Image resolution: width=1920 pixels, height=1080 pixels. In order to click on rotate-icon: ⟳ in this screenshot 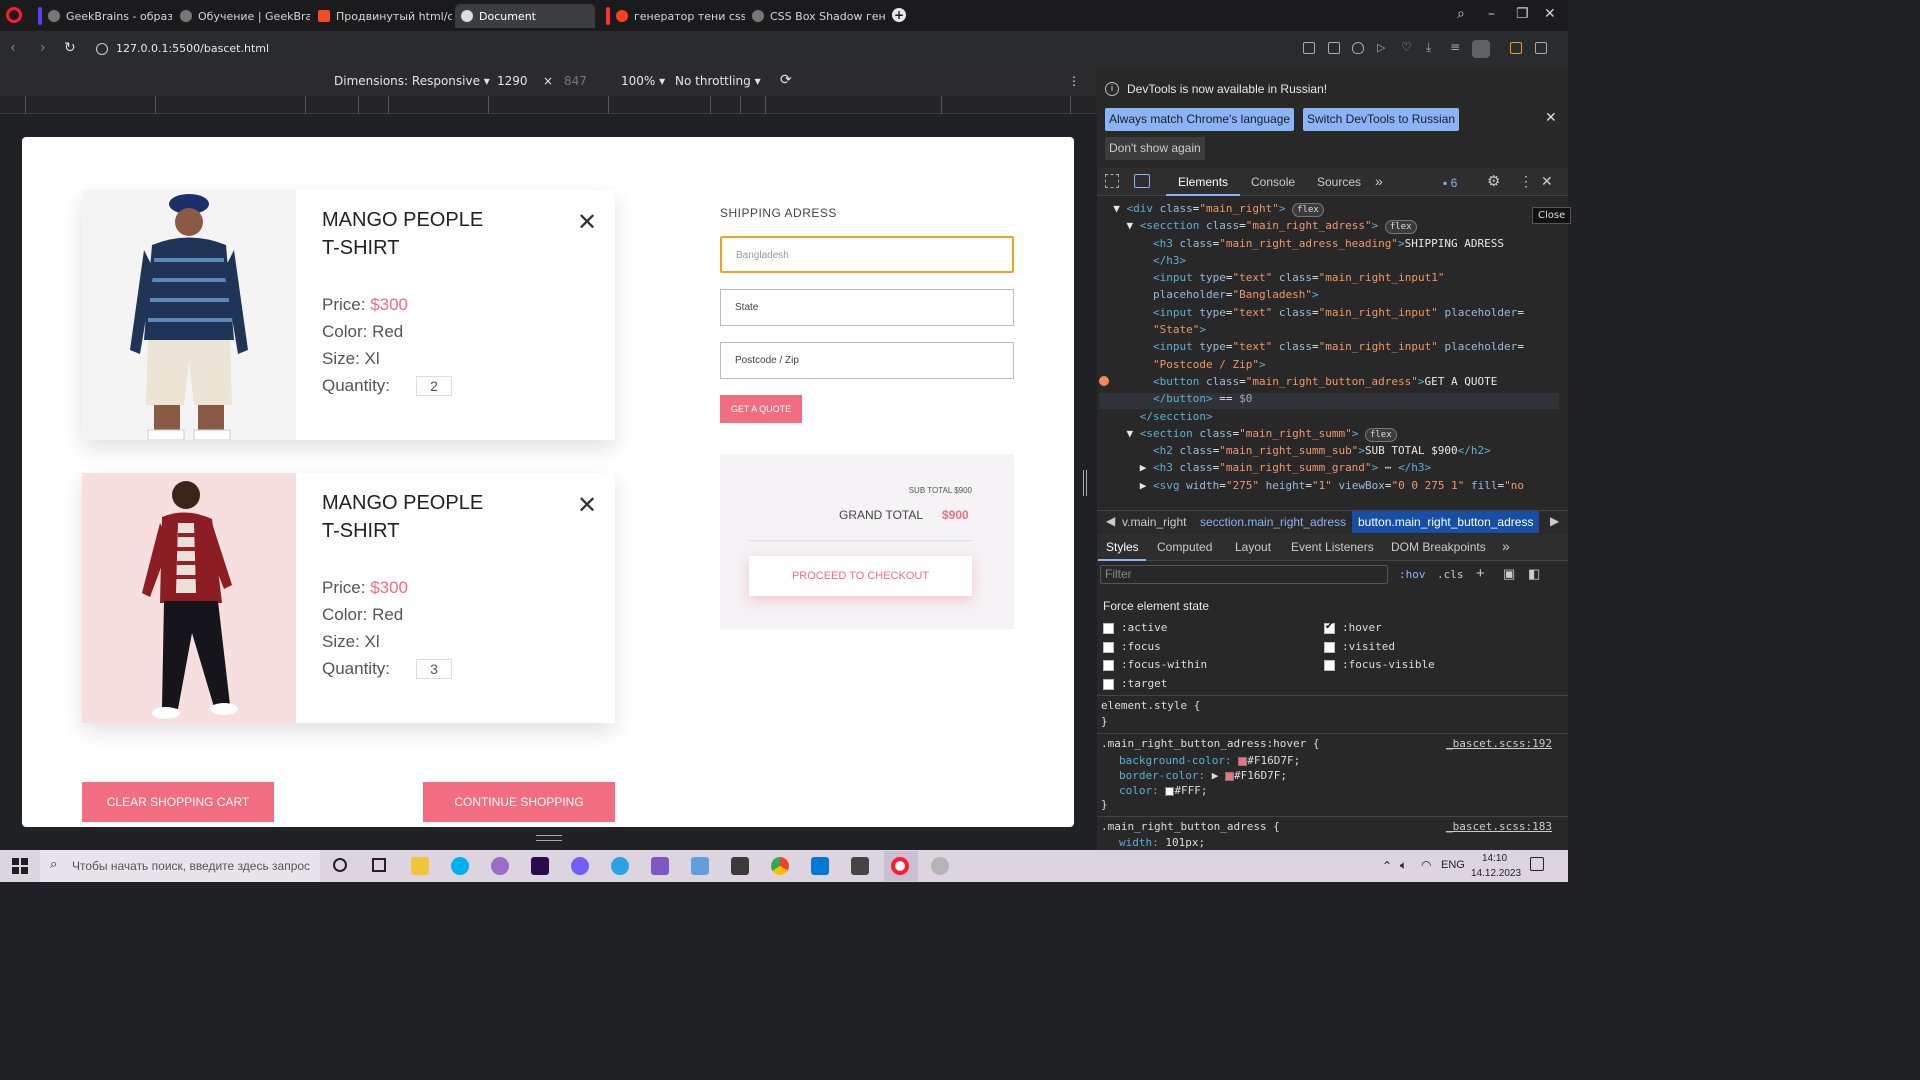, I will do `click(786, 80)`.